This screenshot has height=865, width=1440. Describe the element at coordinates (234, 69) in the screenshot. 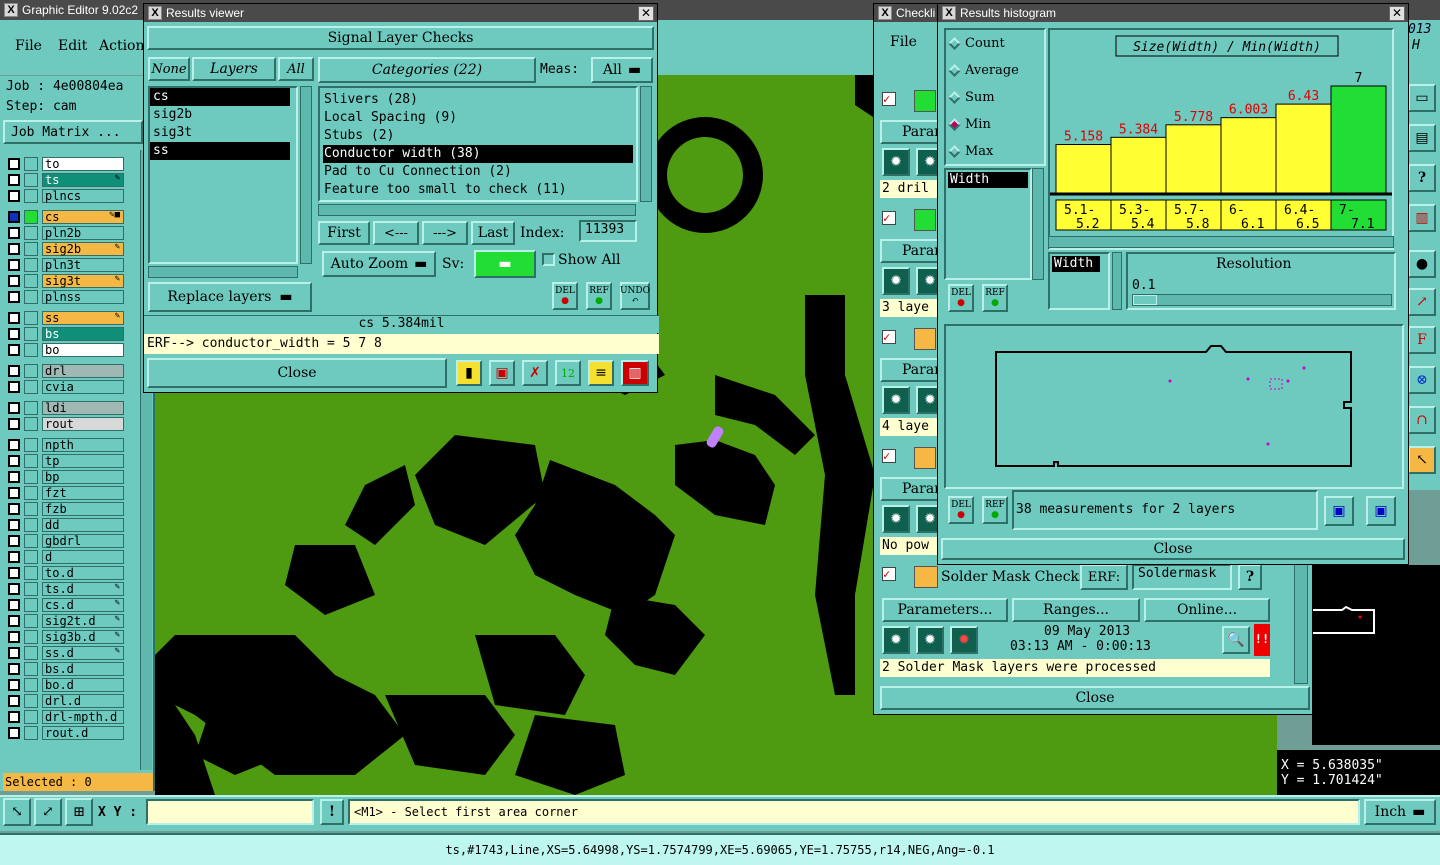

I see `layers-button: Layers` at that location.